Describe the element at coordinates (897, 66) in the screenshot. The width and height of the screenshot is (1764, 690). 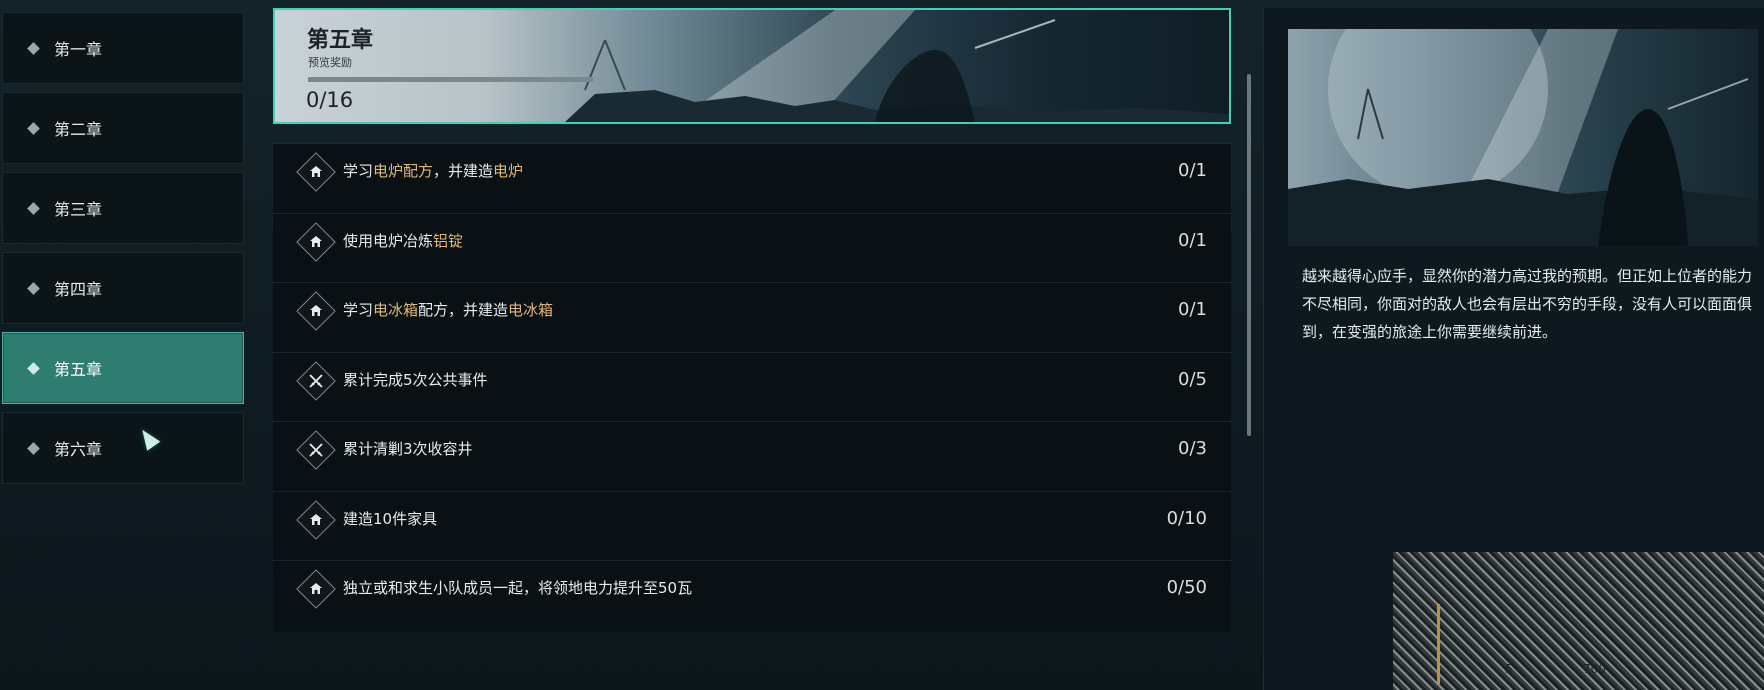
I see `banner-art` at that location.